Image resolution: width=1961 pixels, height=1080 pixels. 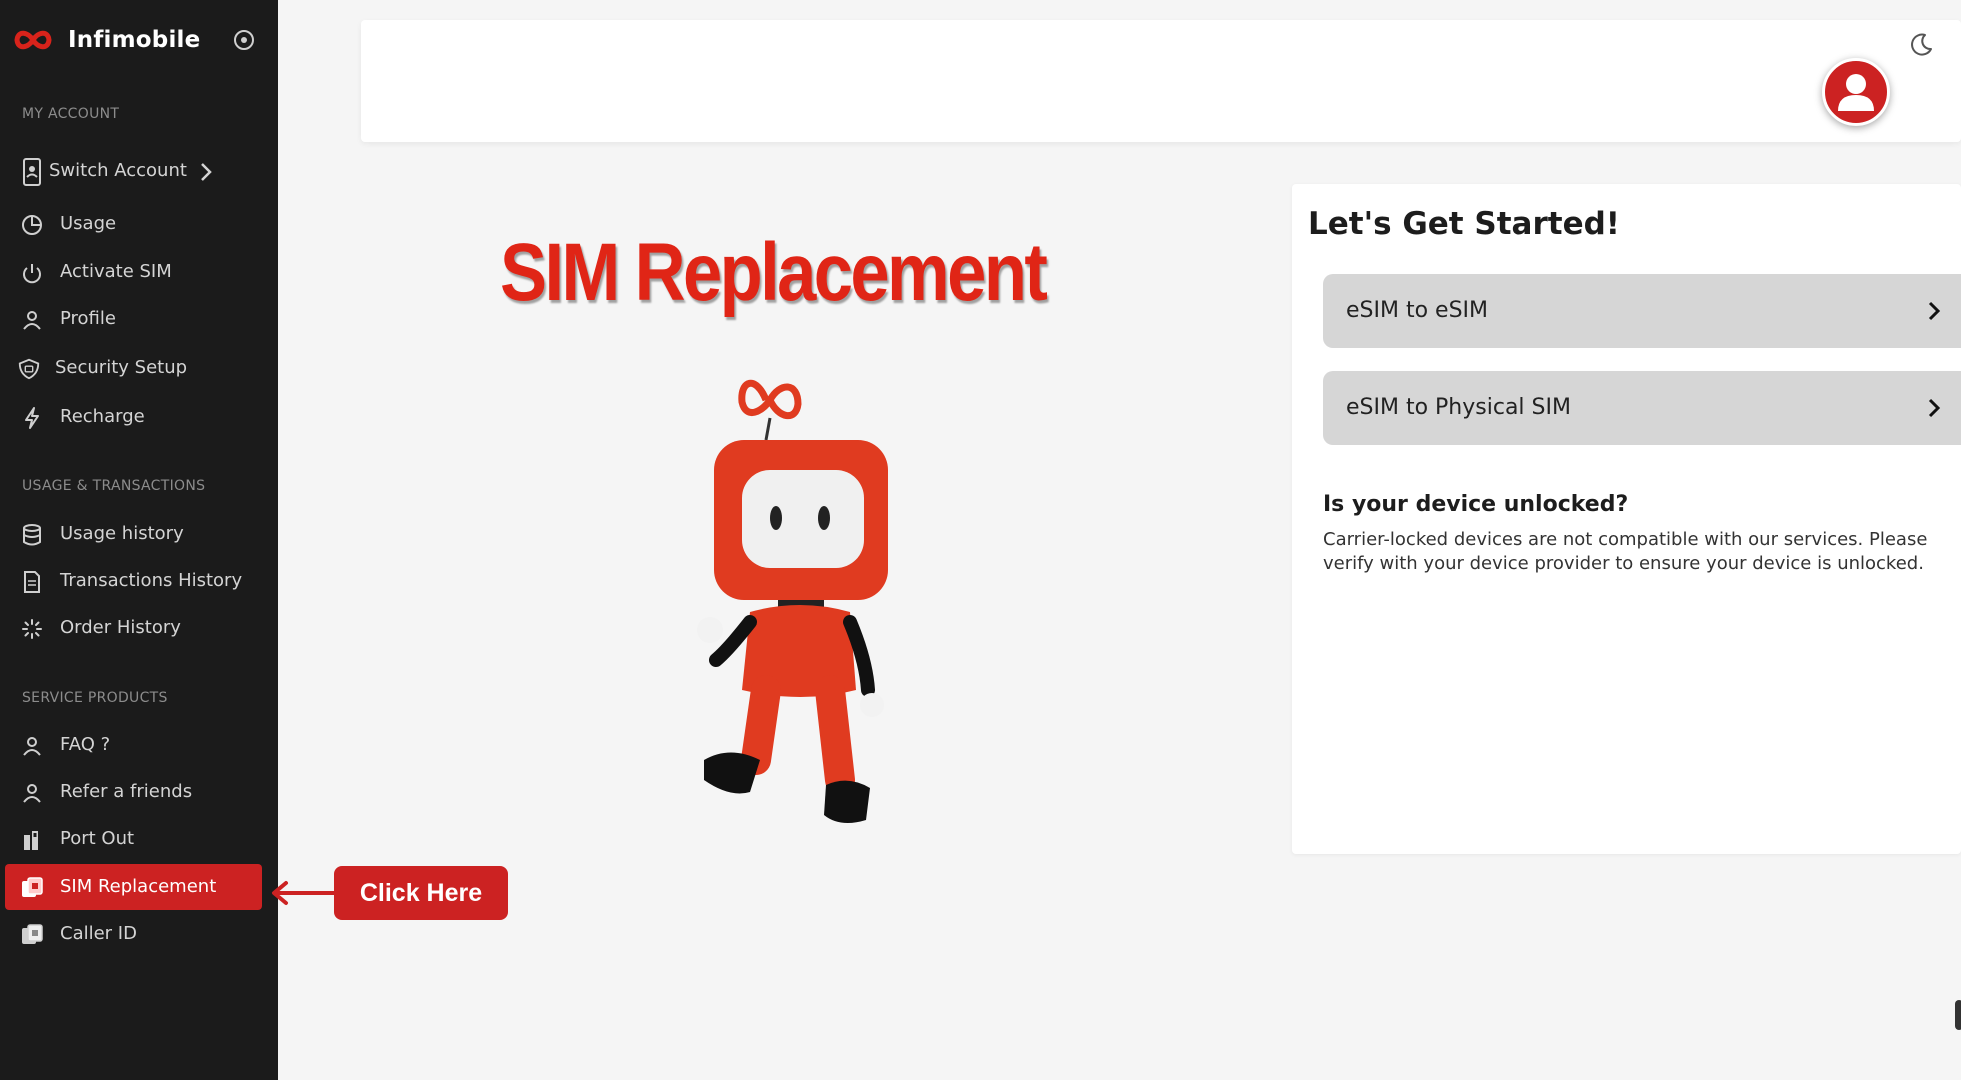 What do you see at coordinates (134, 40) in the screenshot?
I see `brand-name: Infimobile` at bounding box center [134, 40].